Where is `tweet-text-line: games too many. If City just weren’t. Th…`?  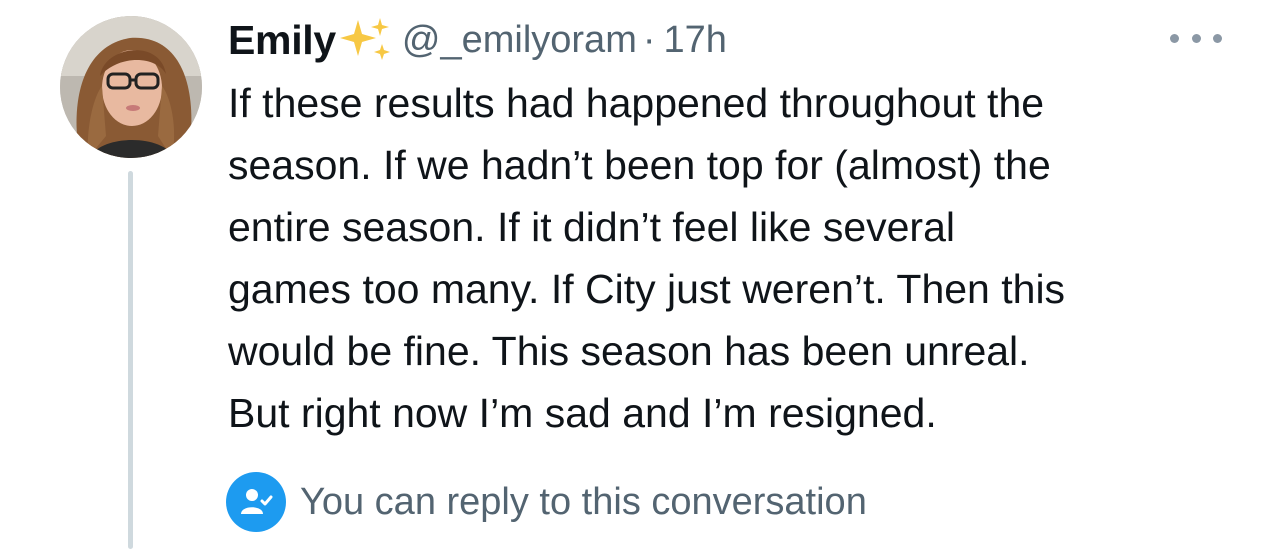
tweet-text-line: games too many. If City just weren’t. Th… is located at coordinates (647, 289).